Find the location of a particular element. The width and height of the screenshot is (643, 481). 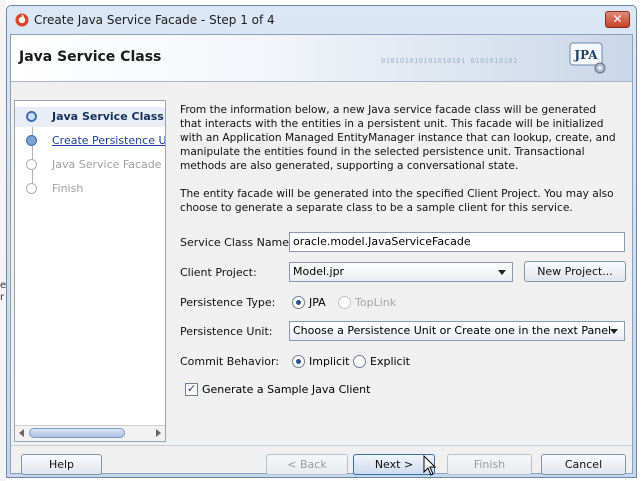

cancel-button: Cancel is located at coordinates (583, 464).